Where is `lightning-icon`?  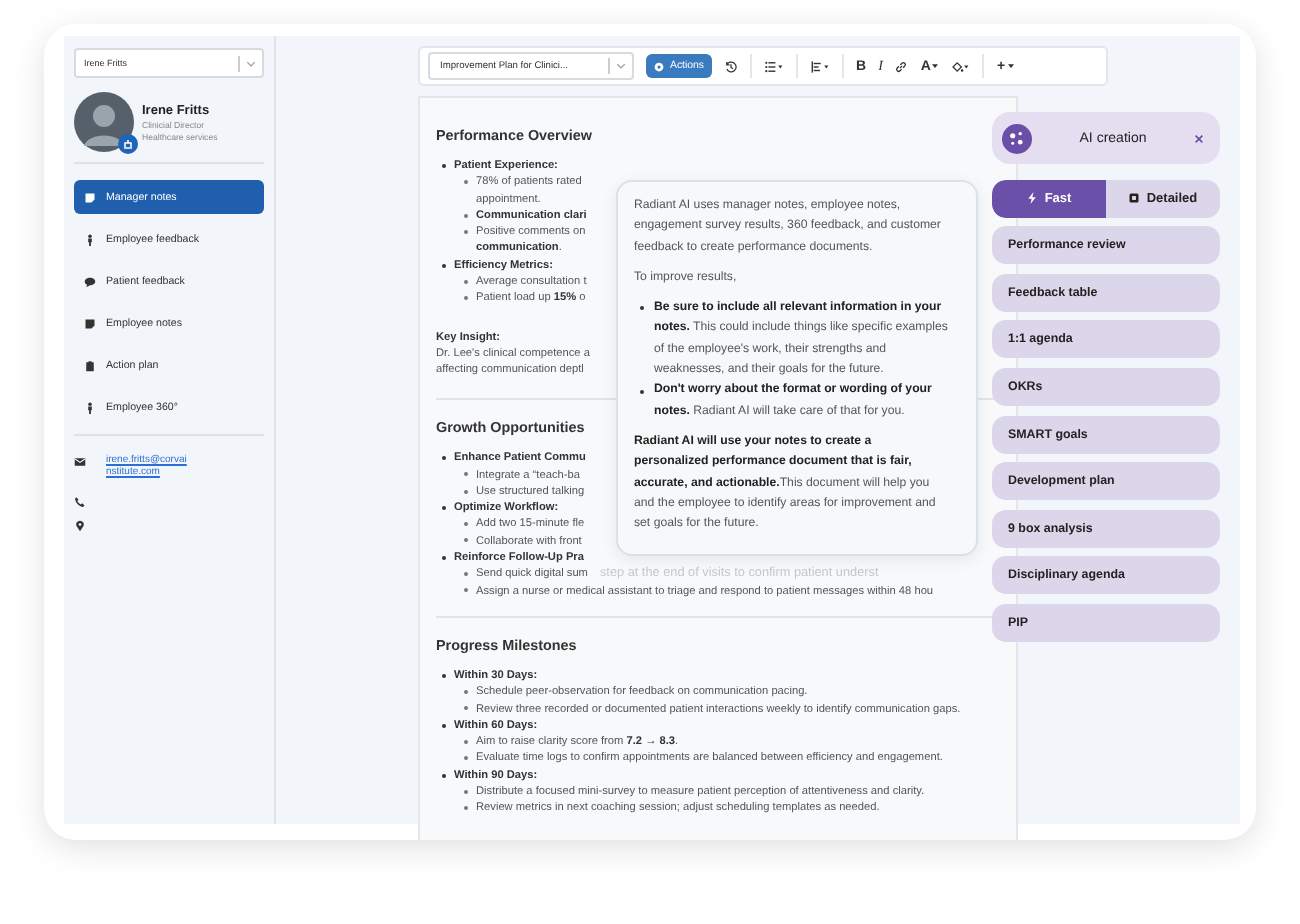
lightning-icon is located at coordinates (1032, 198).